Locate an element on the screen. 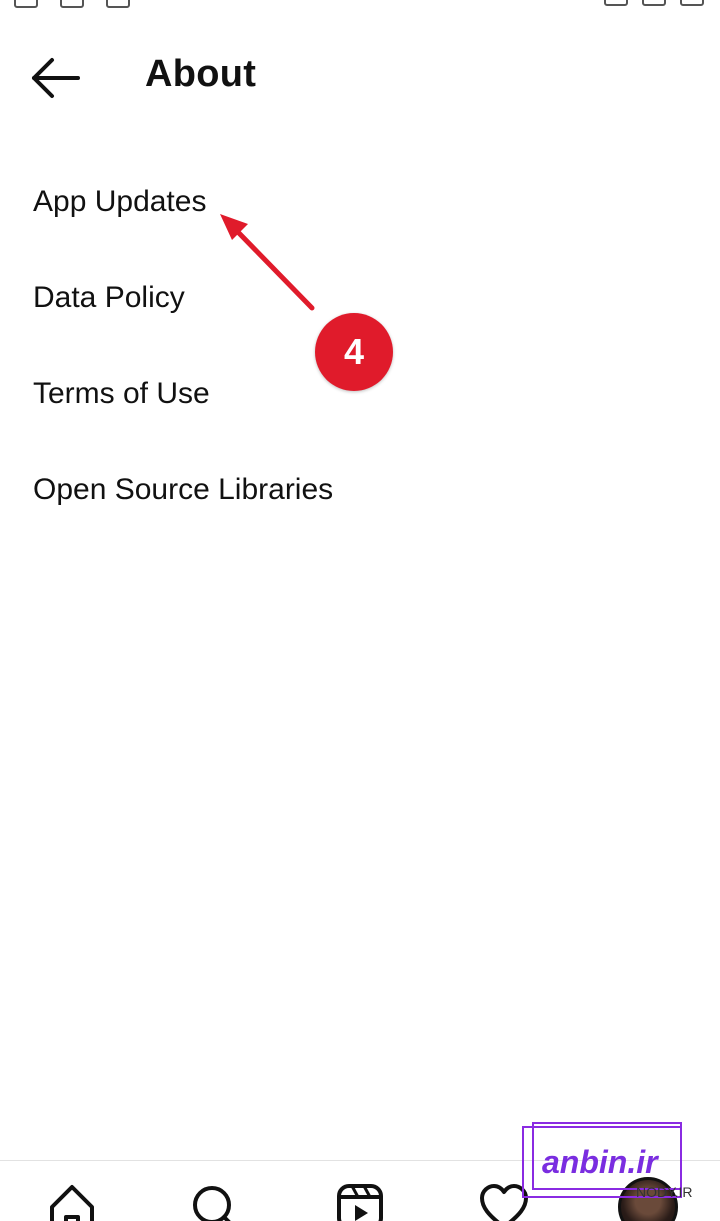  wifi-icon is located at coordinates (654, 3).